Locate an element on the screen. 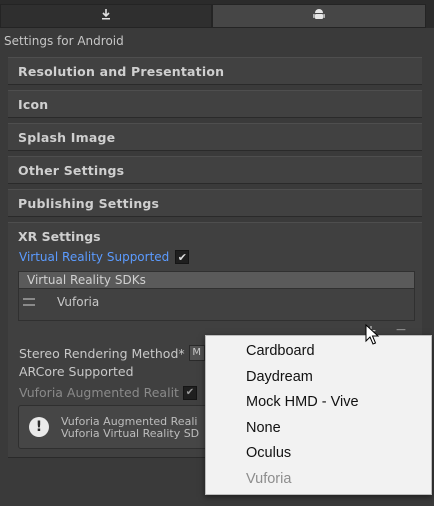 The width and height of the screenshot is (434, 506). menu-item-cardboard: Cardboard is located at coordinates (280, 351).